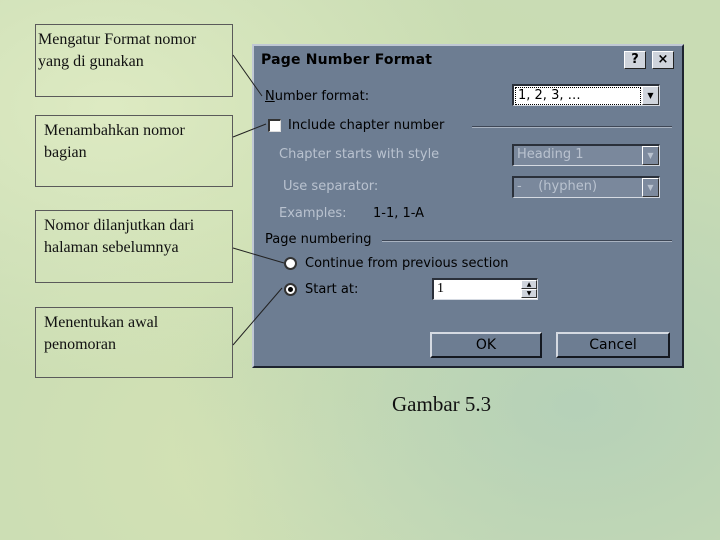  What do you see at coordinates (313, 213) in the screenshot?
I see `examples-label: Examples:` at bounding box center [313, 213].